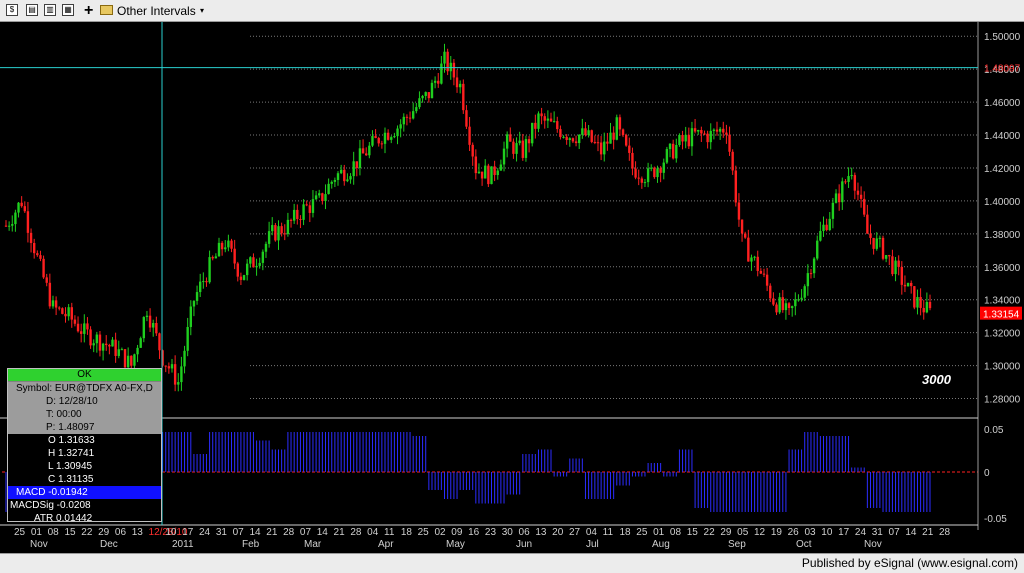 Image resolution: width=1024 pixels, height=573 pixels. Describe the element at coordinates (844, 532) in the screenshot. I see `date-tick-label: 17` at that location.